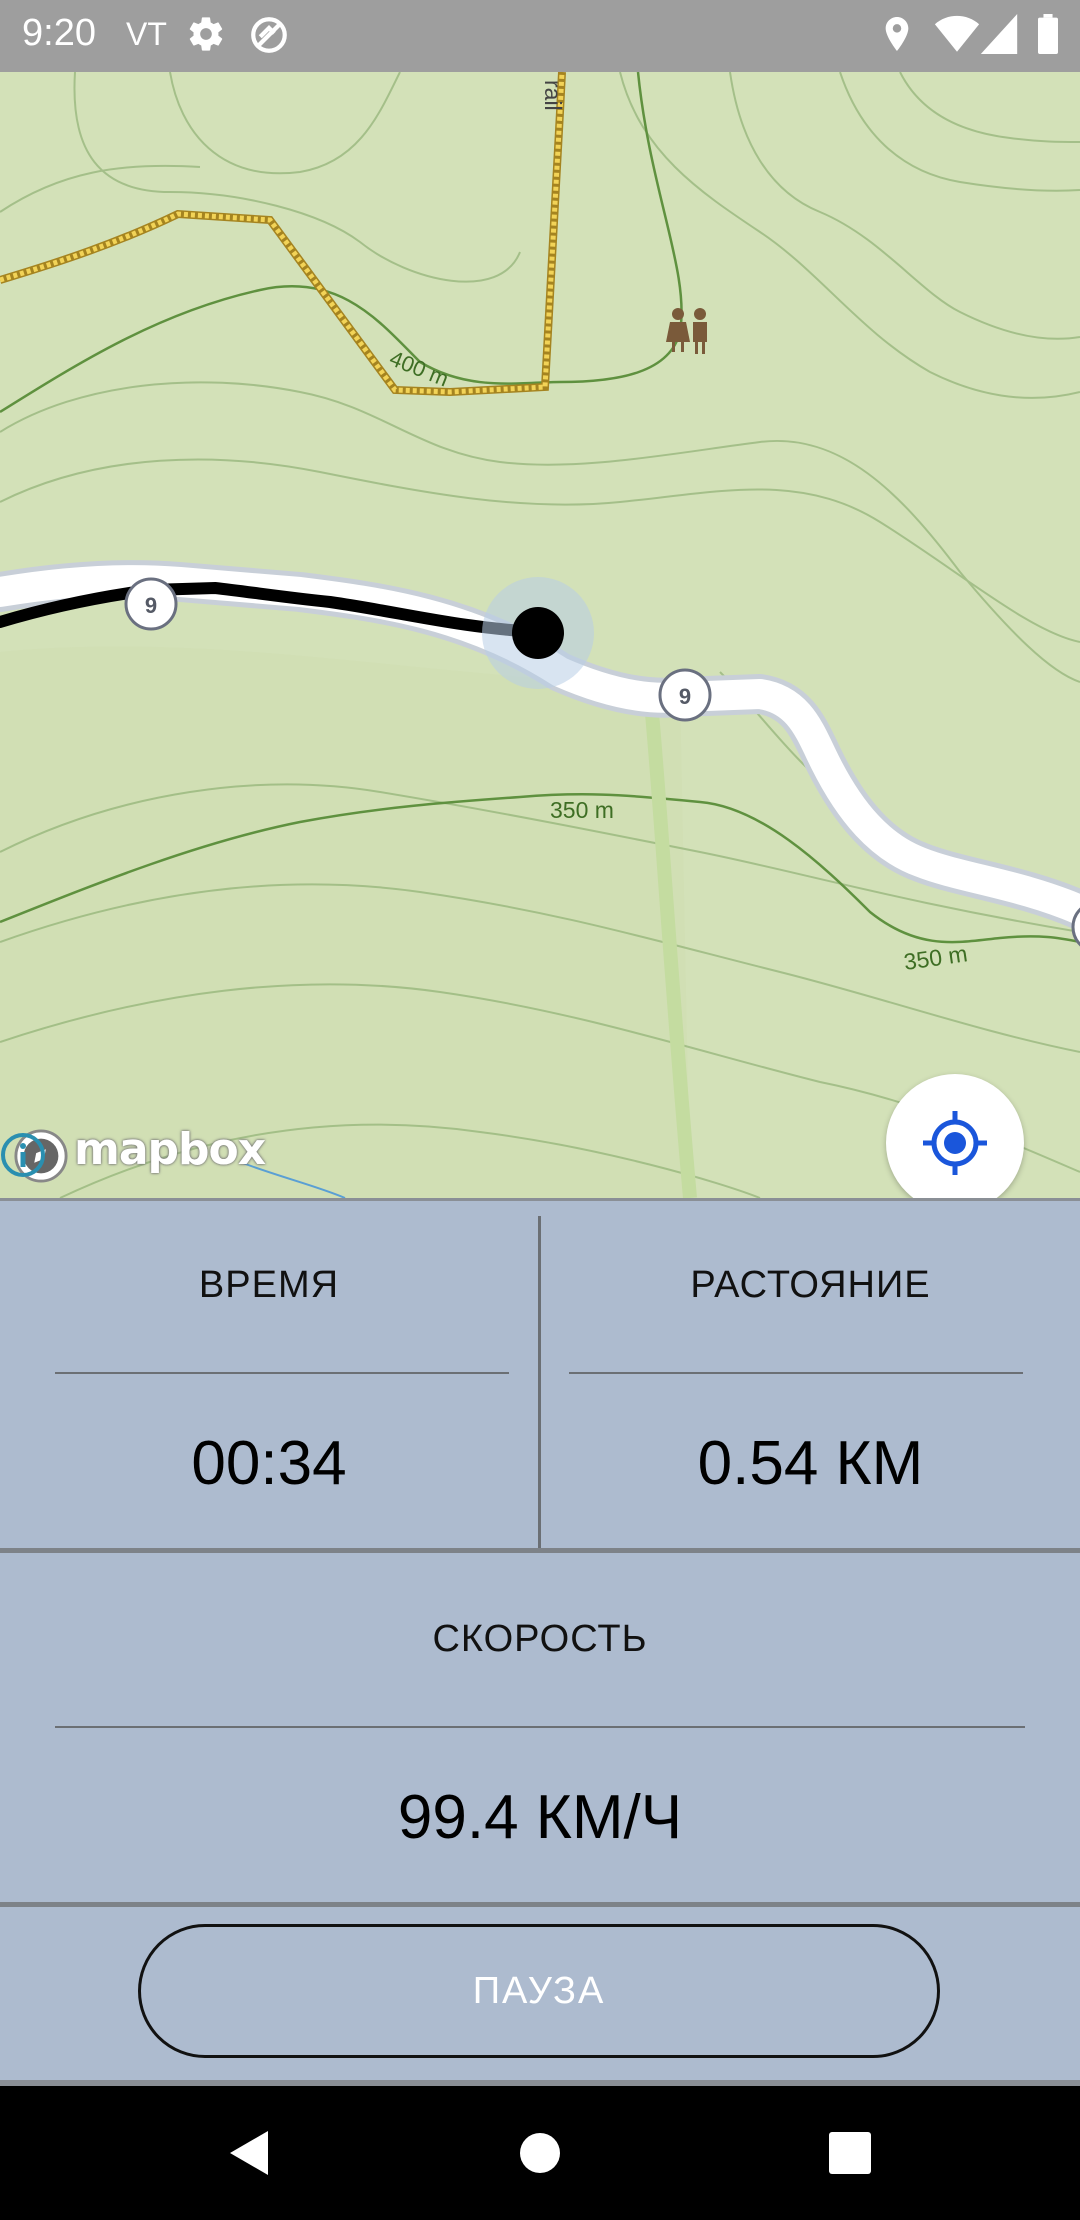 This screenshot has width=1080, height=2220. What do you see at coordinates (540, 36) in the screenshot?
I see `status-bar: 9:20 VT` at bounding box center [540, 36].